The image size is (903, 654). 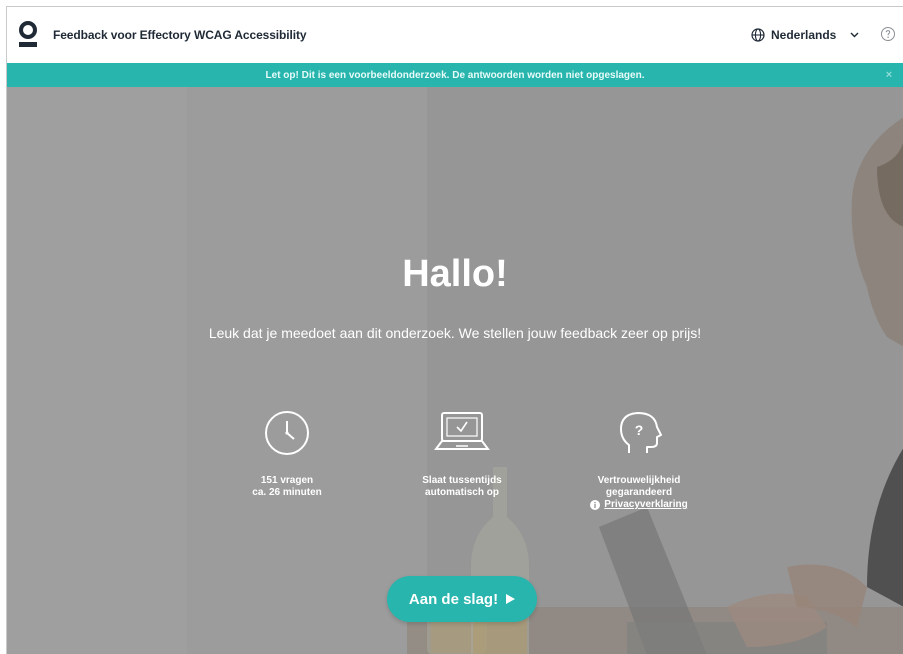 I want to click on feature-autosave: Slaat tussentijds automatisch op, so click(x=462, y=454).